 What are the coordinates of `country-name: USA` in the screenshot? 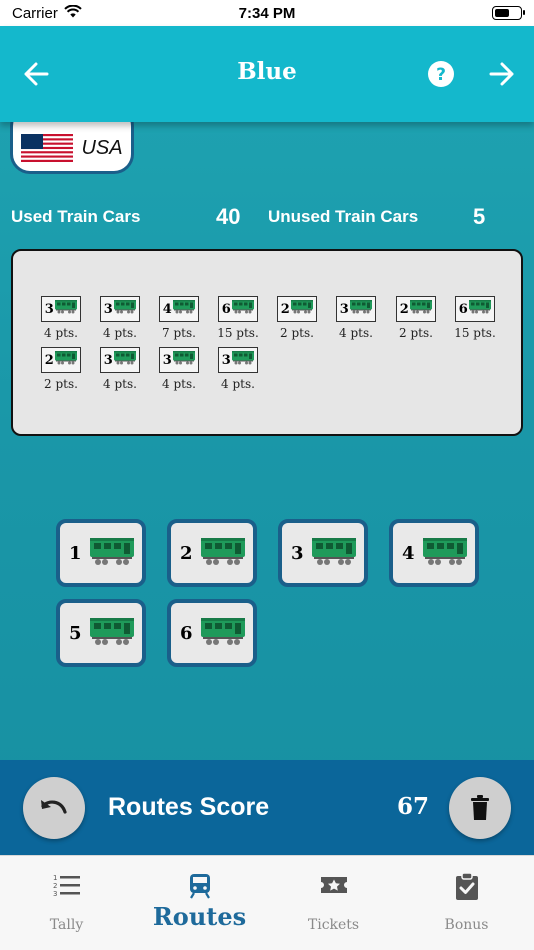 It's located at (102, 147).